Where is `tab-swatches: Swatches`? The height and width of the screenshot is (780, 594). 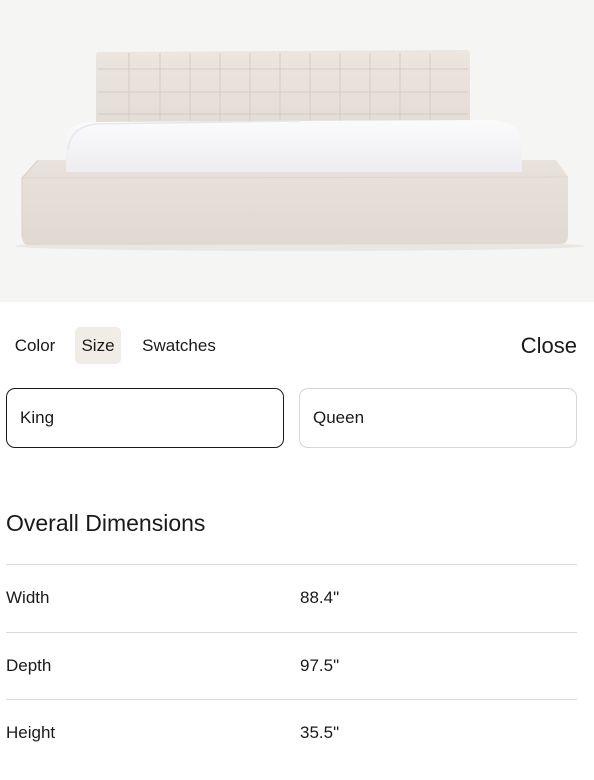 tab-swatches: Swatches is located at coordinates (179, 345).